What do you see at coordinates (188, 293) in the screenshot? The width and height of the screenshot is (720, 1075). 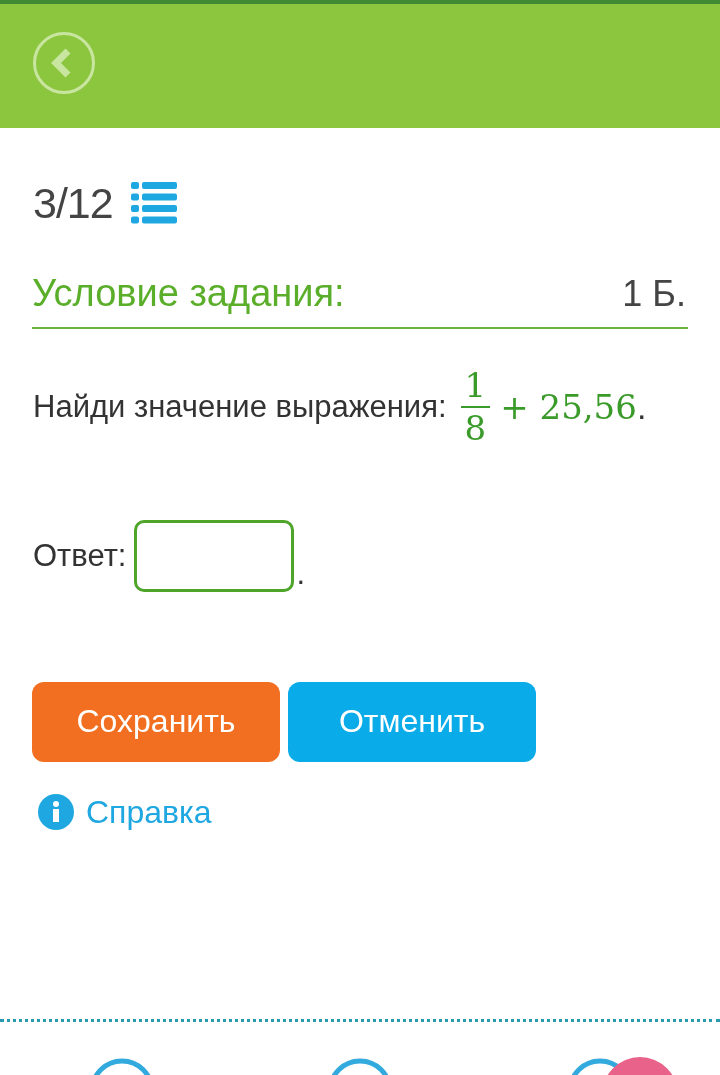 I see `task-heading: Условие задания:` at bounding box center [188, 293].